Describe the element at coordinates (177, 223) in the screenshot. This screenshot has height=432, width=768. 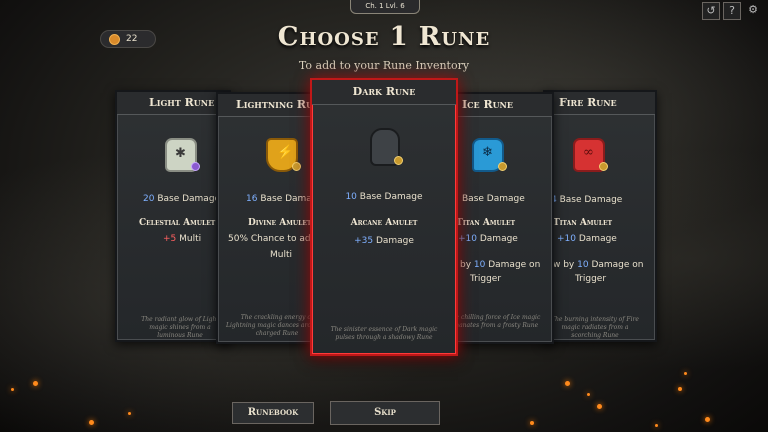
I see `amulet-name: Celestial Amulet` at that location.